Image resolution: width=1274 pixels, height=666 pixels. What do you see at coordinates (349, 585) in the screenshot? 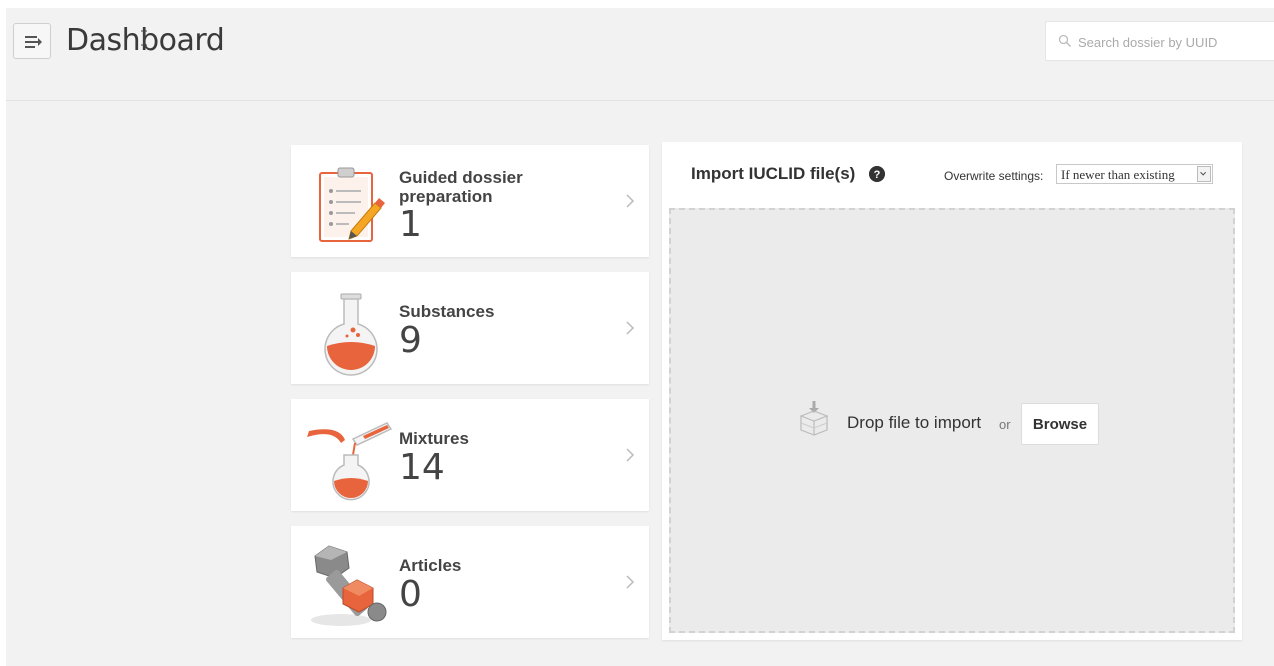
I see `bolt-nut-icon` at bounding box center [349, 585].